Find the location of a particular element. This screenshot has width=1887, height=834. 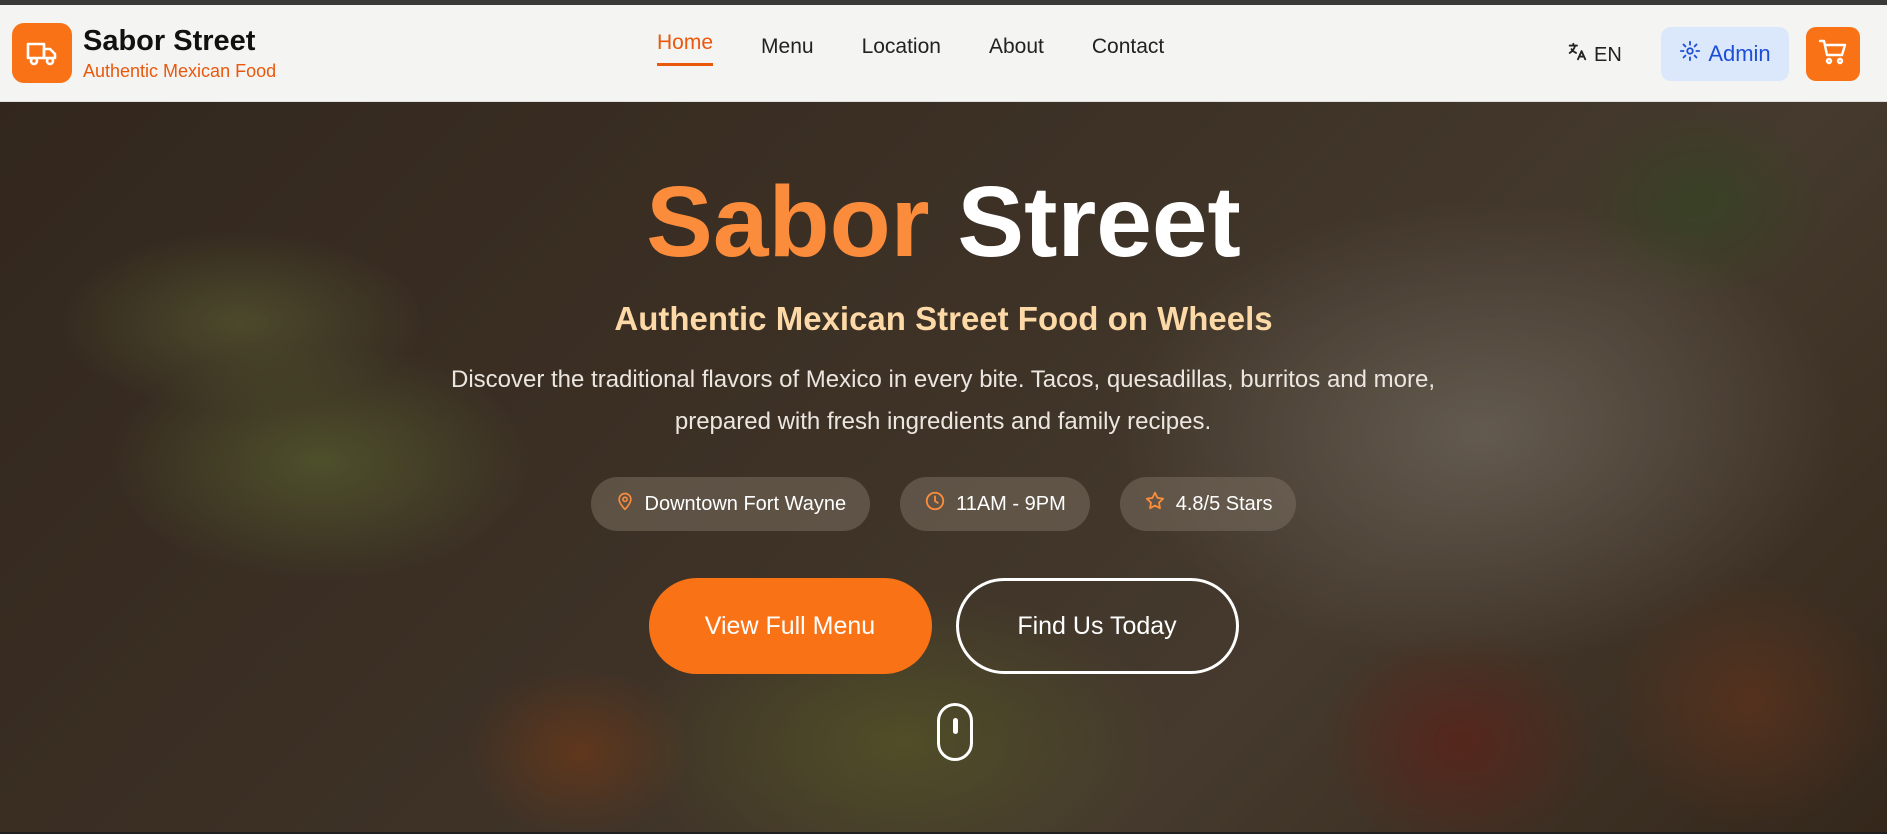

hero-subtitle: Authentic Mexican Street Food on Wheels is located at coordinates (943, 318).